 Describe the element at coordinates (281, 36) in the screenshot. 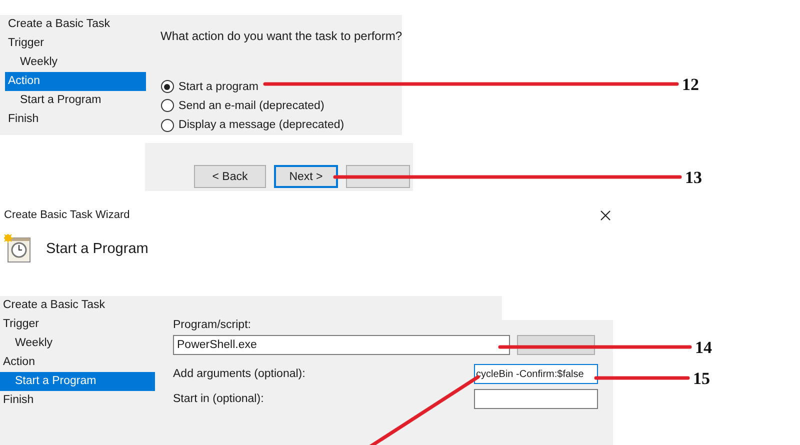

I see `question-text: What action do you want the task to perform?` at that location.